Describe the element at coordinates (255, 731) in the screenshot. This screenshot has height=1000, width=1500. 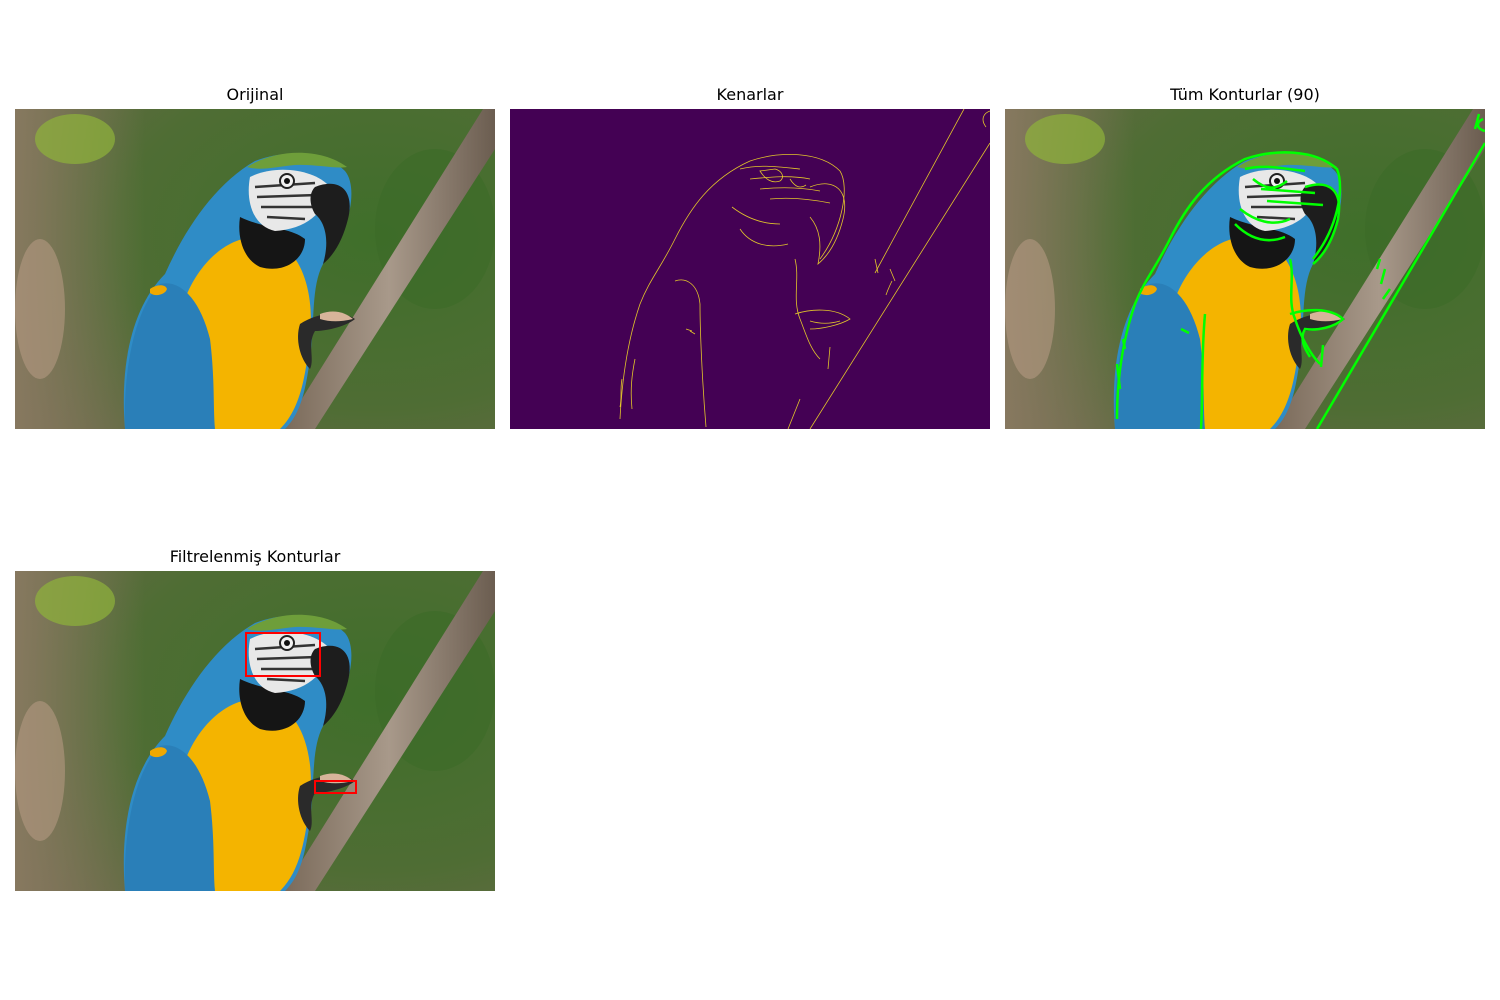
I see `filtered-contours-image` at that location.